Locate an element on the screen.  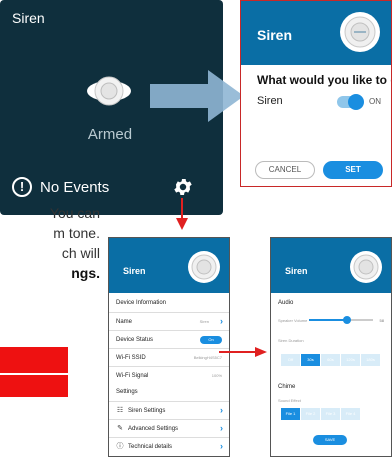
section-device-info: Device Information is located at coordinates (141, 303).